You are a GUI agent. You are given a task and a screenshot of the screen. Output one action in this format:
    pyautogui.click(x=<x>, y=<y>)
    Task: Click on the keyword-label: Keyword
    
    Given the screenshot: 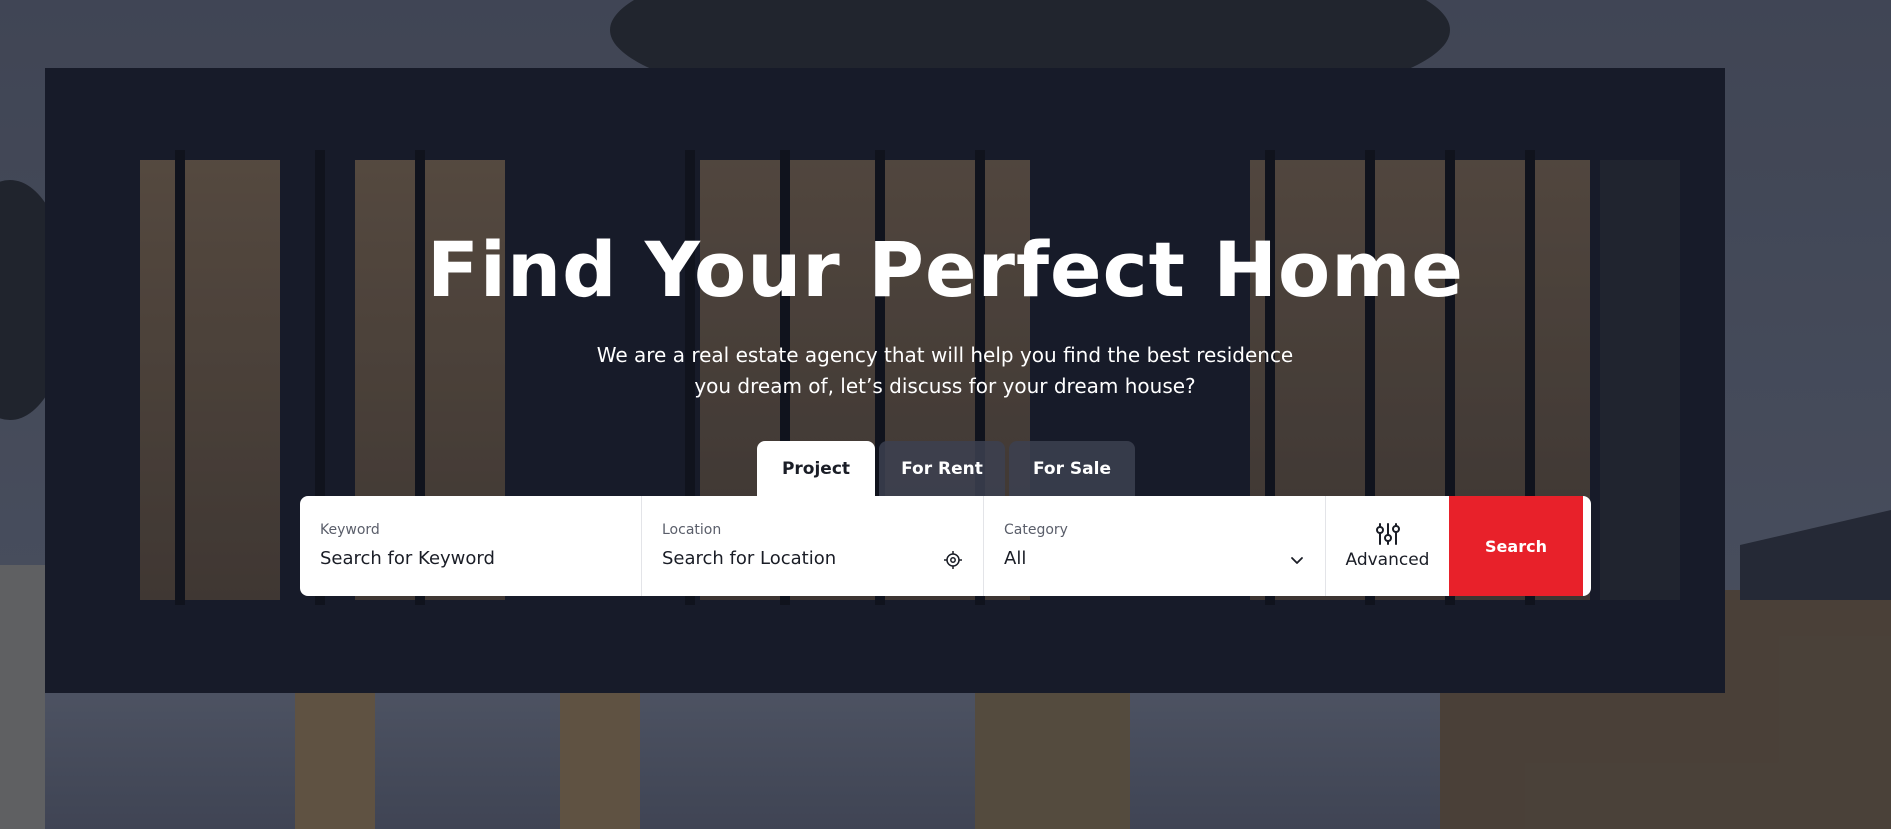 What is the action you would take?
    pyautogui.click(x=350, y=530)
    